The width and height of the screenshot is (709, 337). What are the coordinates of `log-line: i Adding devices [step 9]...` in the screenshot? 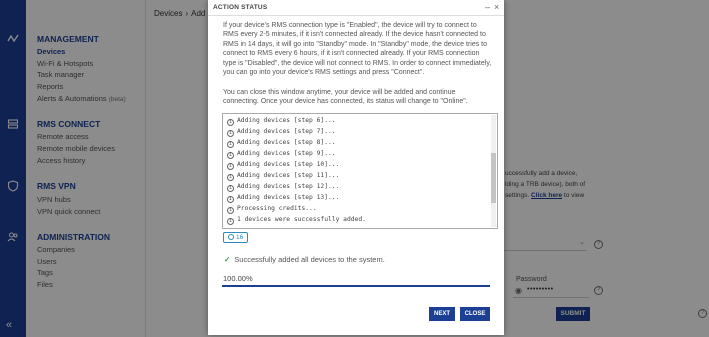 It's located at (281, 154).